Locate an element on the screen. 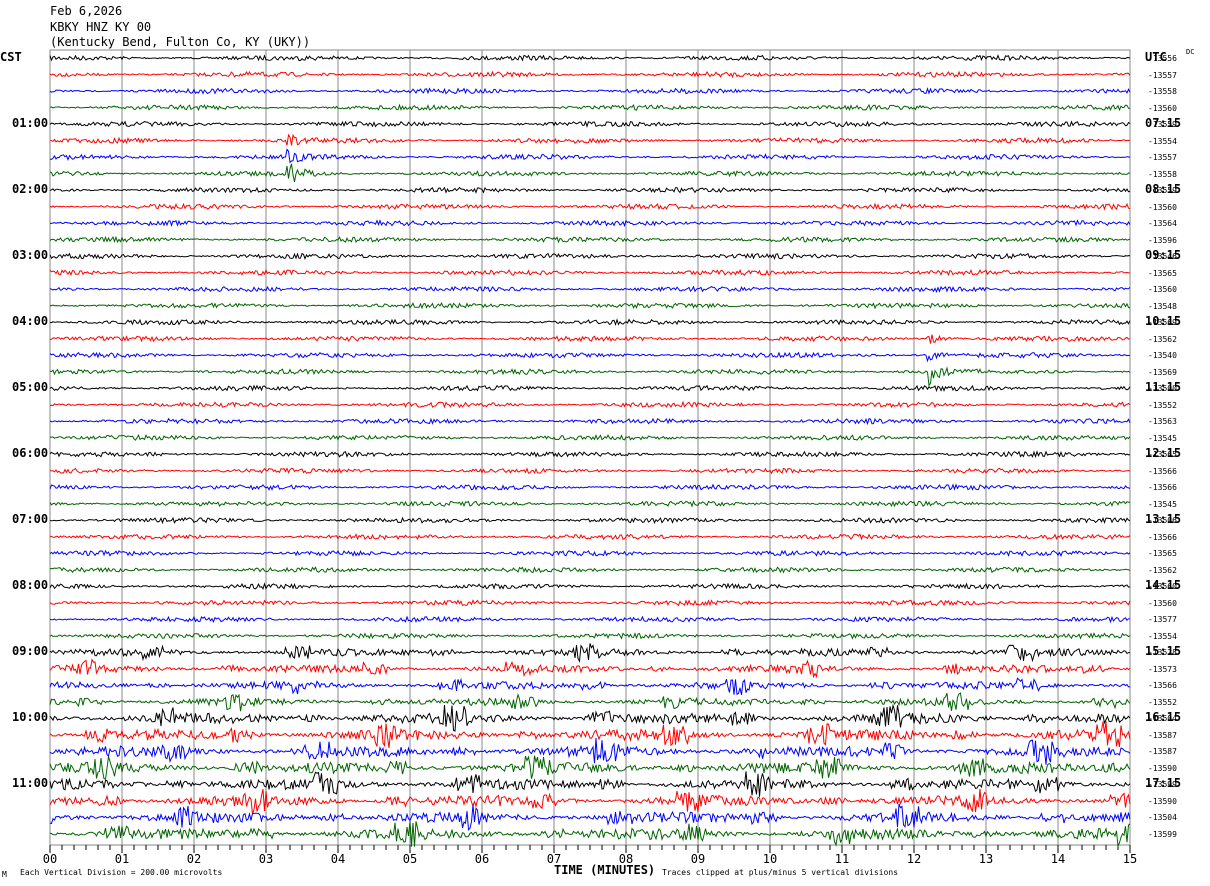  x-tick-label: 02 is located at coordinates (194, 859).